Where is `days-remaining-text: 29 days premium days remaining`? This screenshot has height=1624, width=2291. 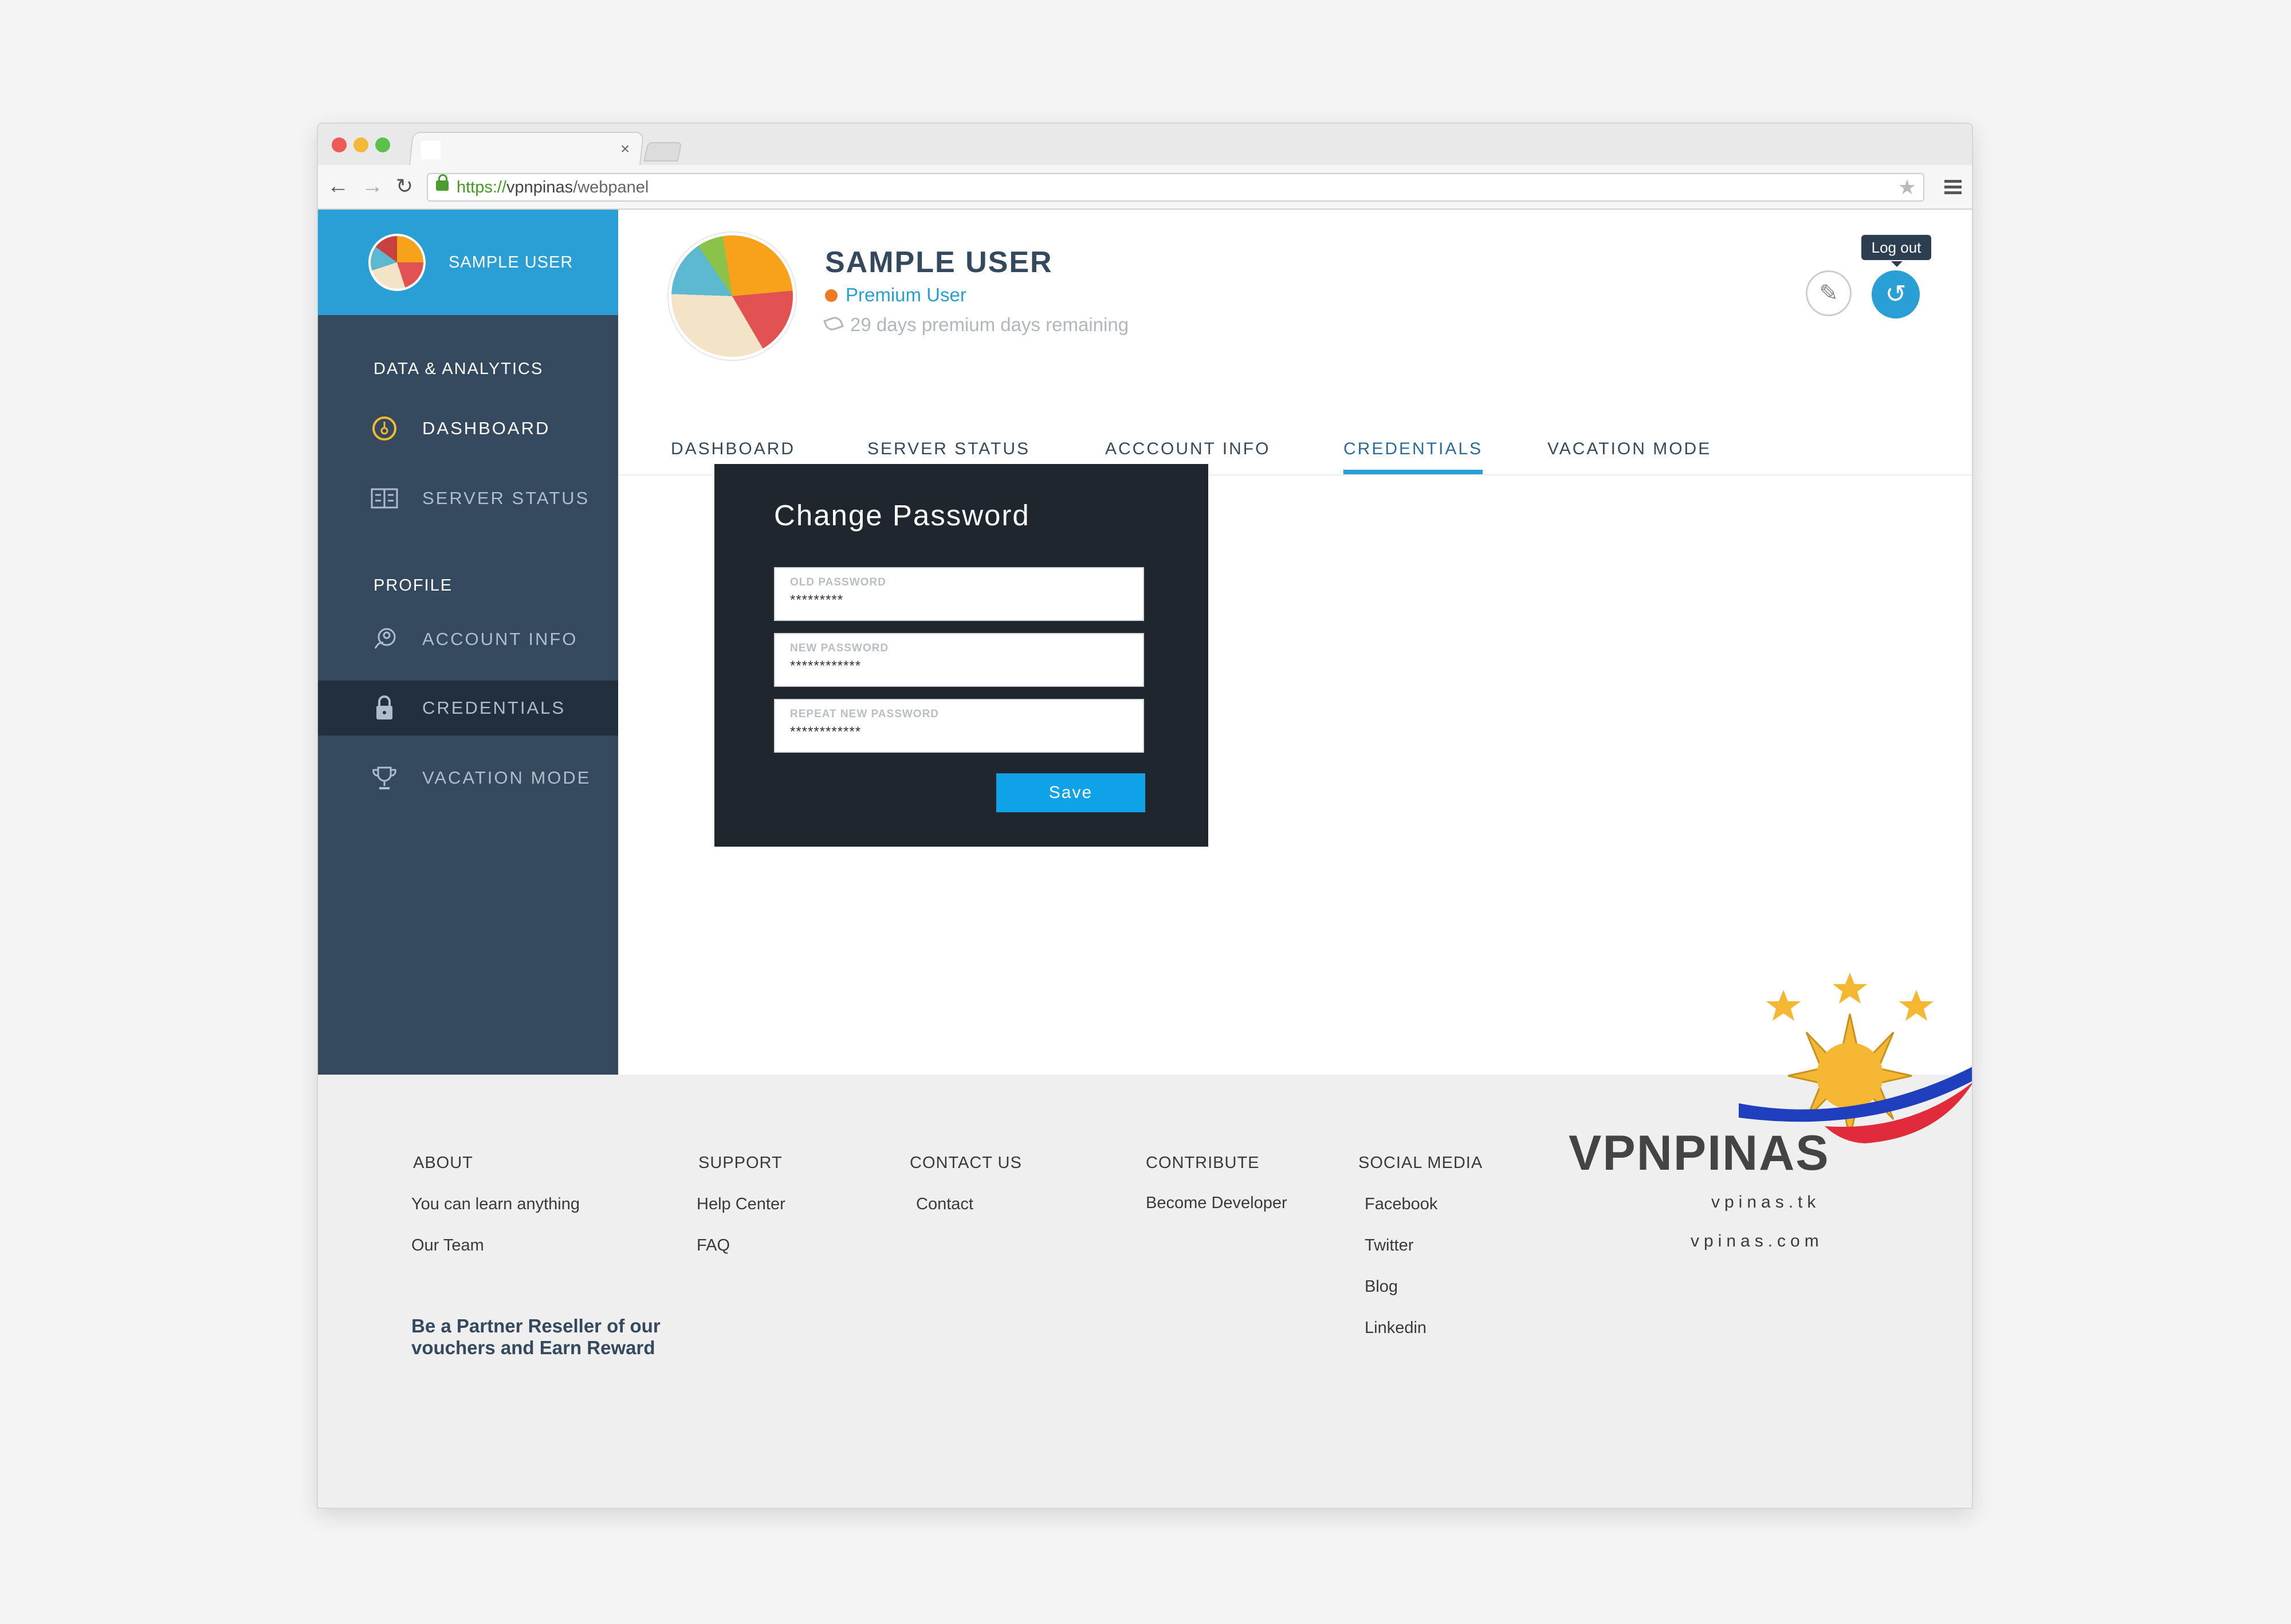 days-remaining-text: 29 days premium days remaining is located at coordinates (989, 324).